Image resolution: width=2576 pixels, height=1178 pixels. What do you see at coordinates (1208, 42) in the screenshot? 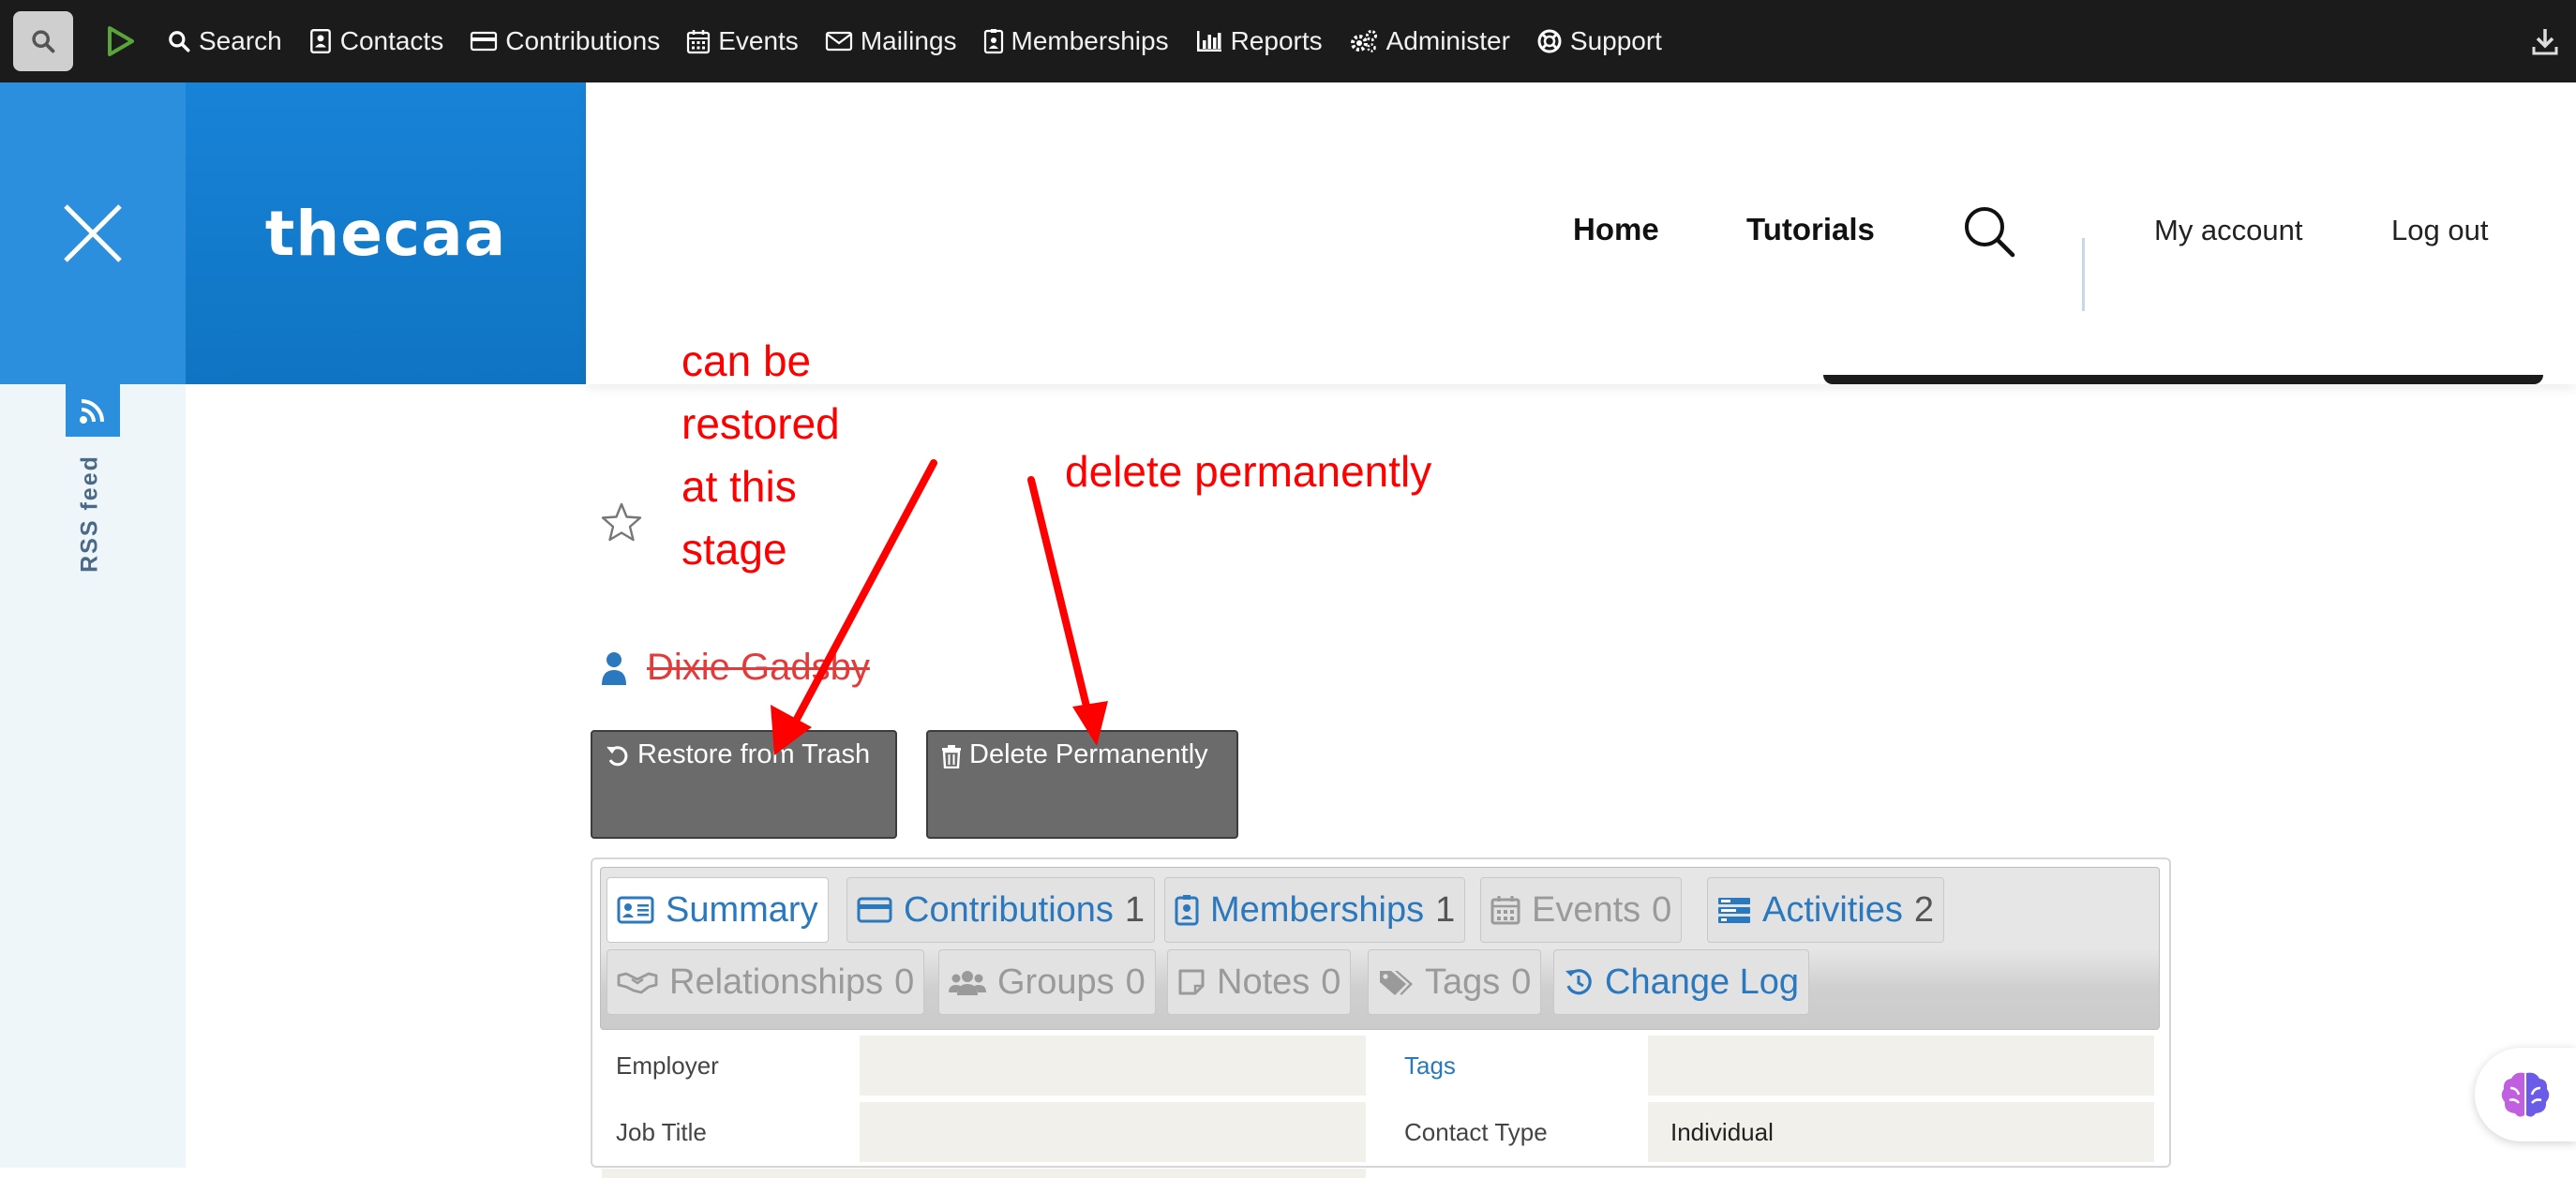
I see `bar-chart-icon` at bounding box center [1208, 42].